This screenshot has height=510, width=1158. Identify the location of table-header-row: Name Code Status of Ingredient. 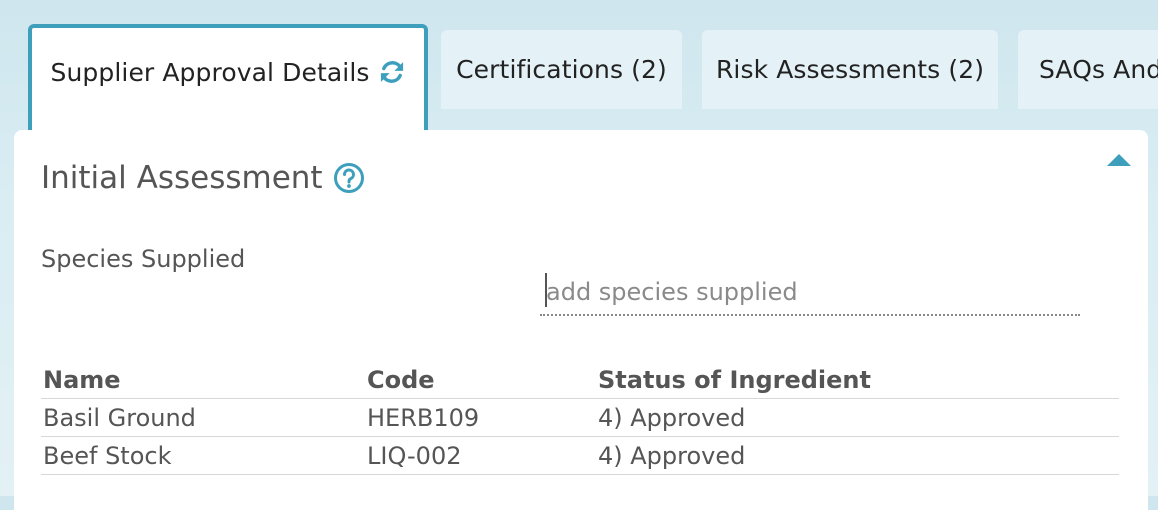
(580, 380).